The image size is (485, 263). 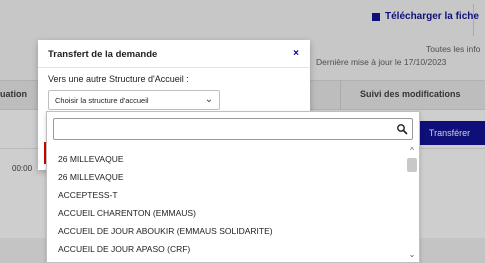 I want to click on scroll-down-icon: ⌄, so click(x=412, y=255).